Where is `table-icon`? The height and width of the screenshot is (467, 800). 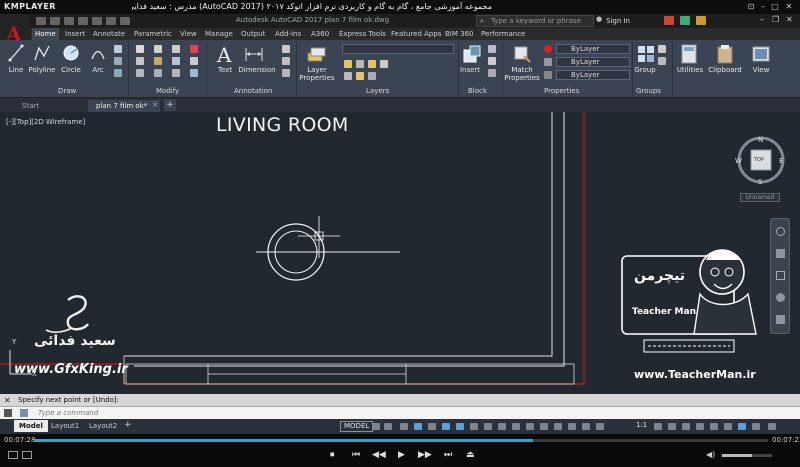 table-icon is located at coordinates (286, 61).